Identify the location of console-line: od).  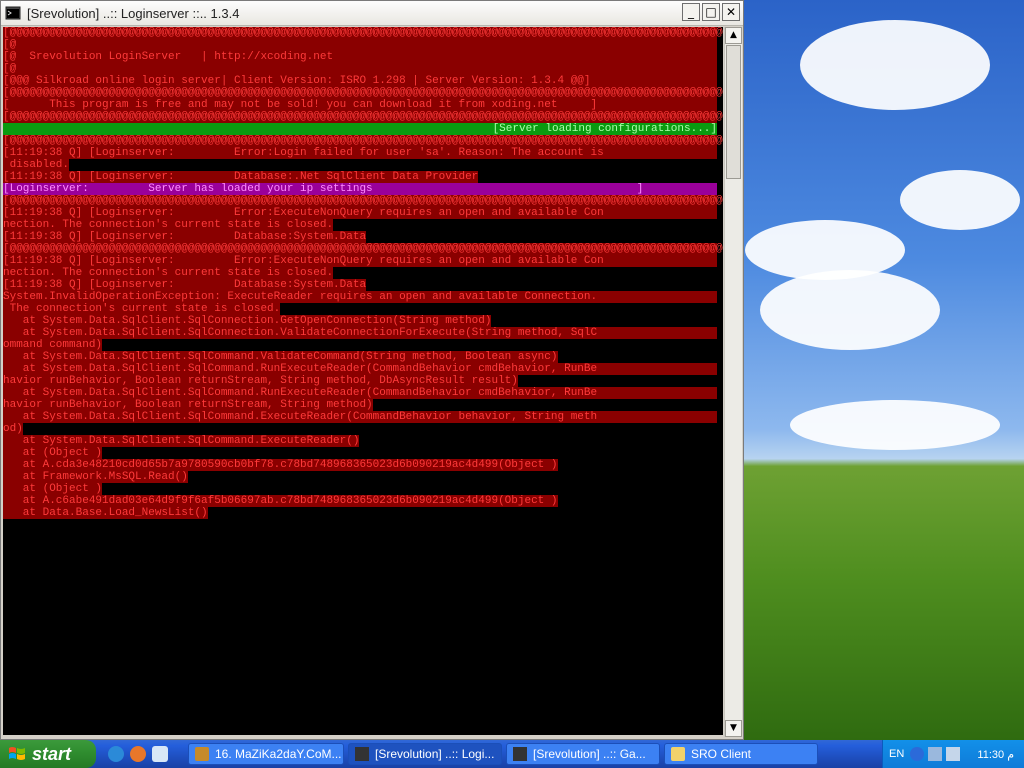
(363, 429).